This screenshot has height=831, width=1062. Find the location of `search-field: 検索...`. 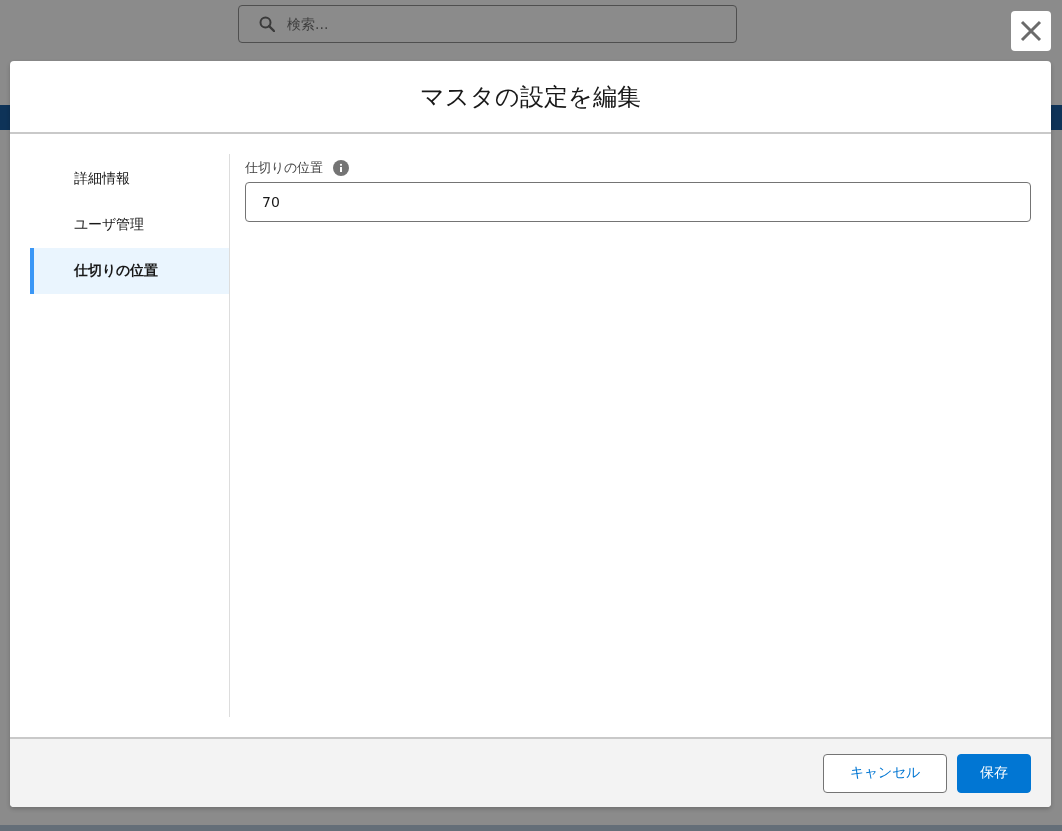

search-field: 検索... is located at coordinates (487, 24).